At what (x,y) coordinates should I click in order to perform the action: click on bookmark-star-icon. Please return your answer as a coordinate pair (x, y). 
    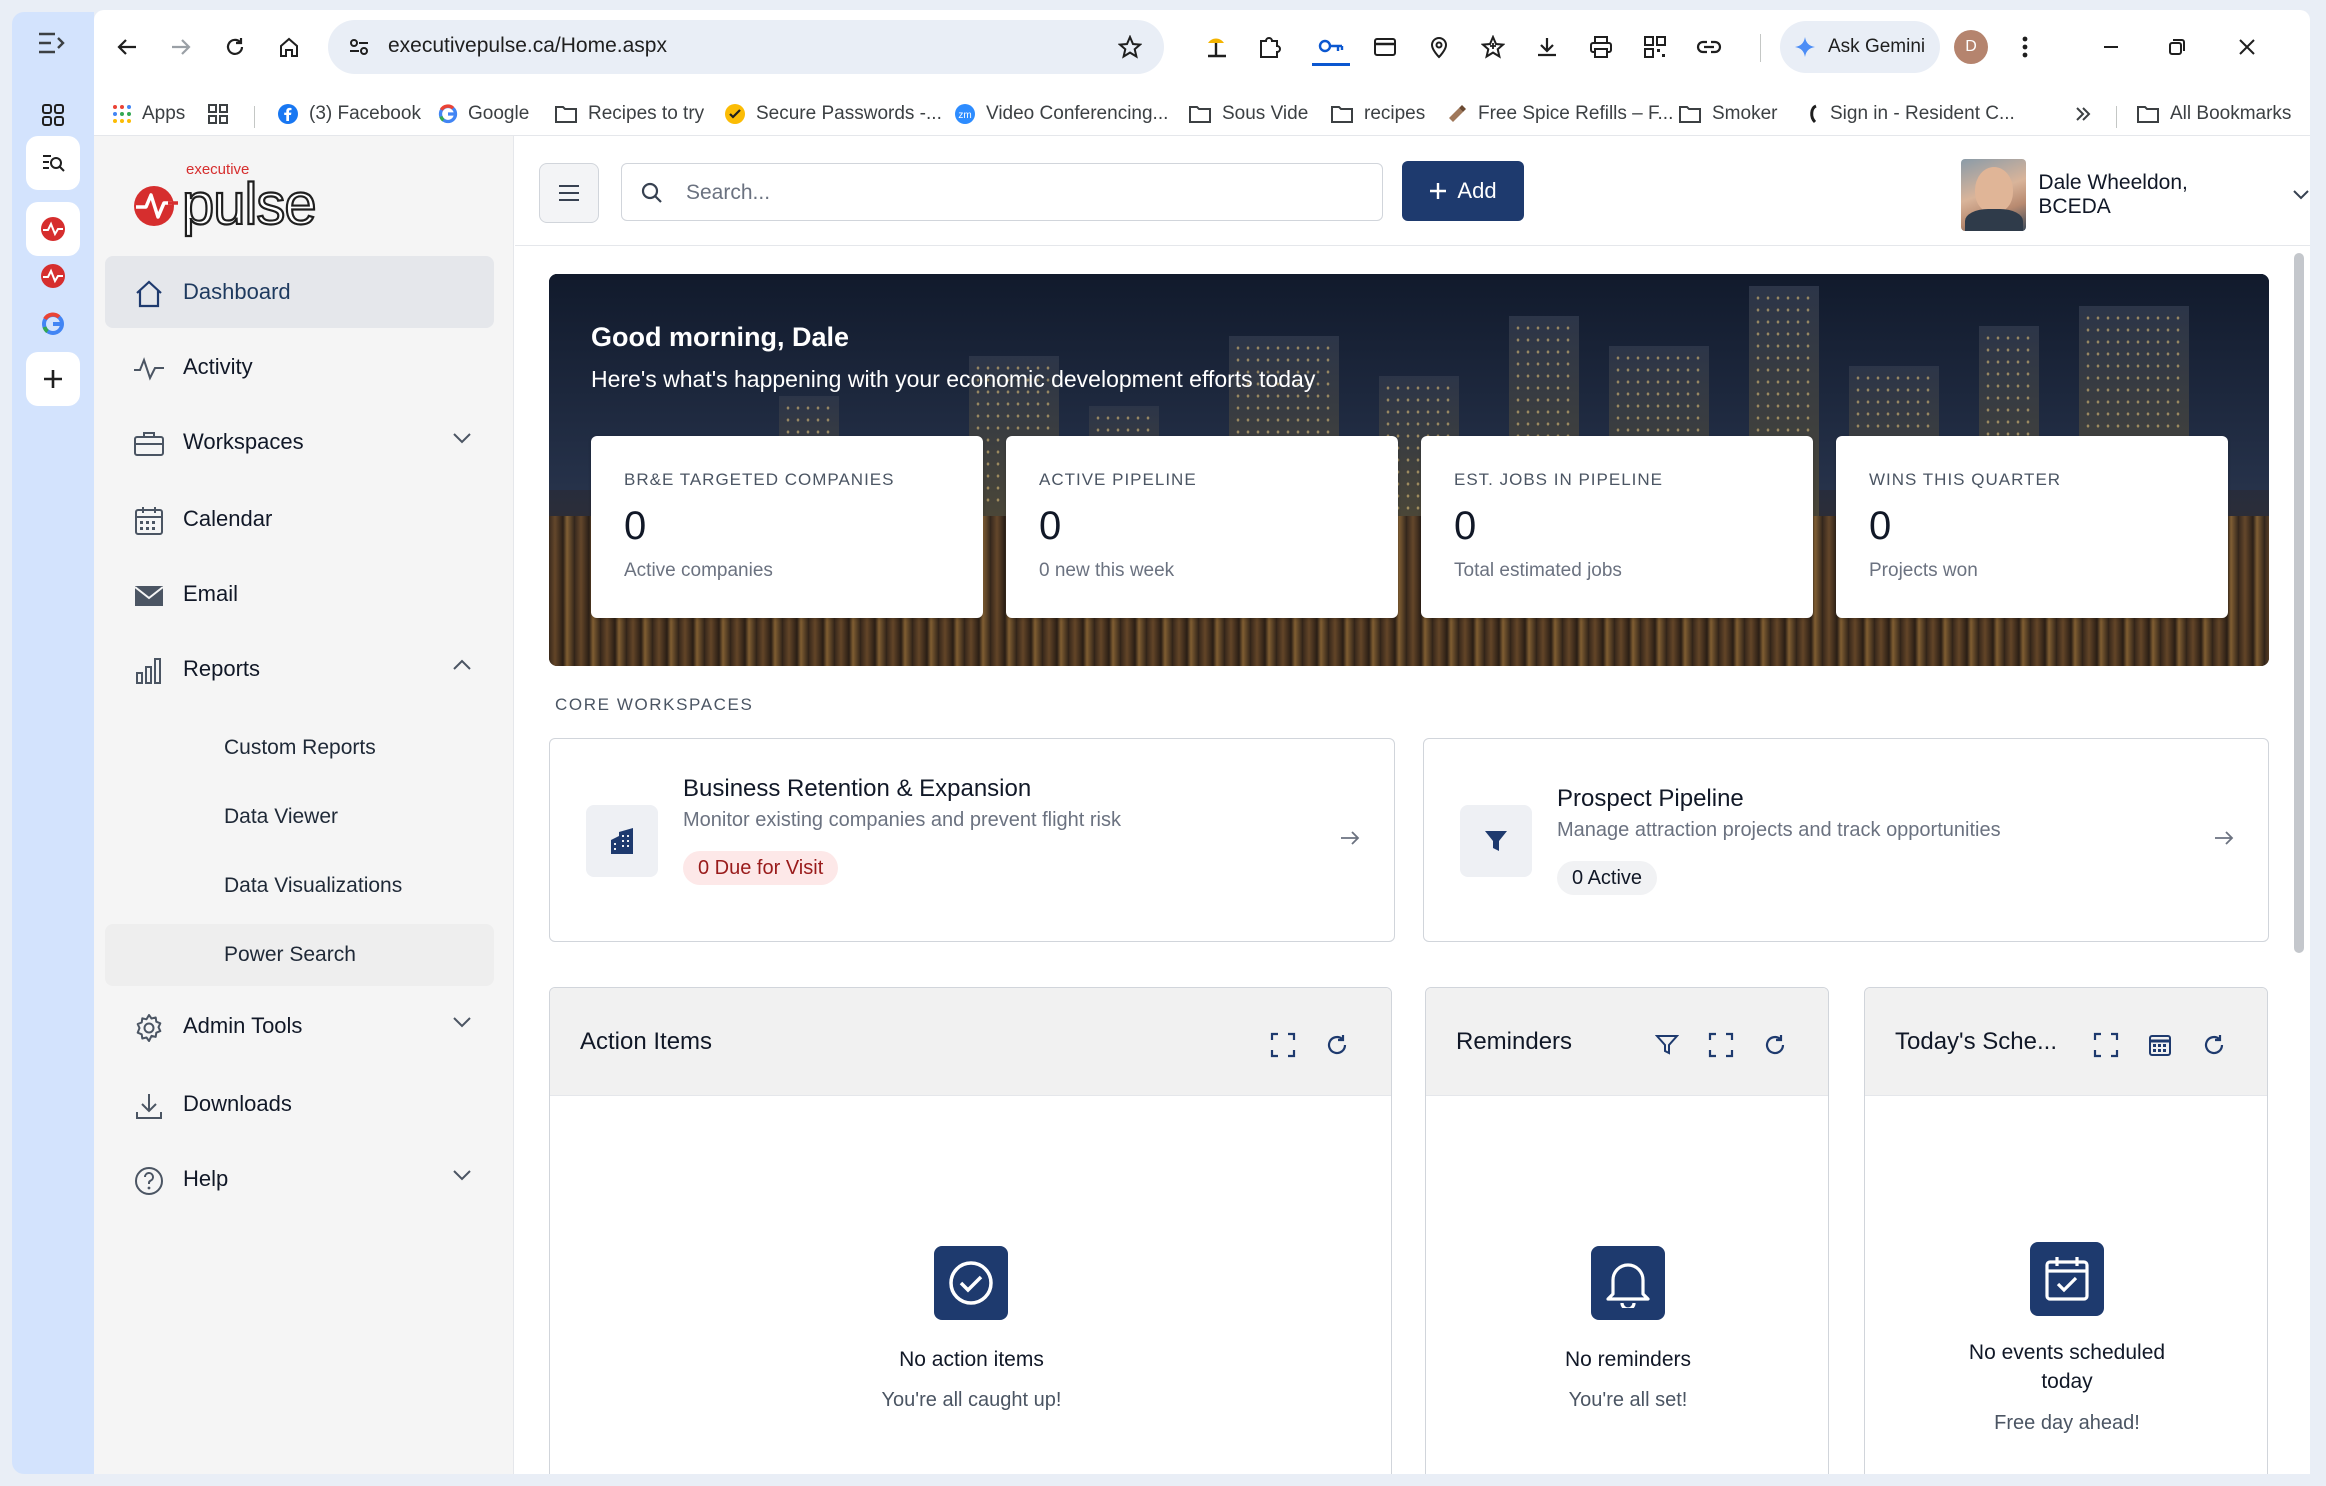
    Looking at the image, I should click on (1130, 47).